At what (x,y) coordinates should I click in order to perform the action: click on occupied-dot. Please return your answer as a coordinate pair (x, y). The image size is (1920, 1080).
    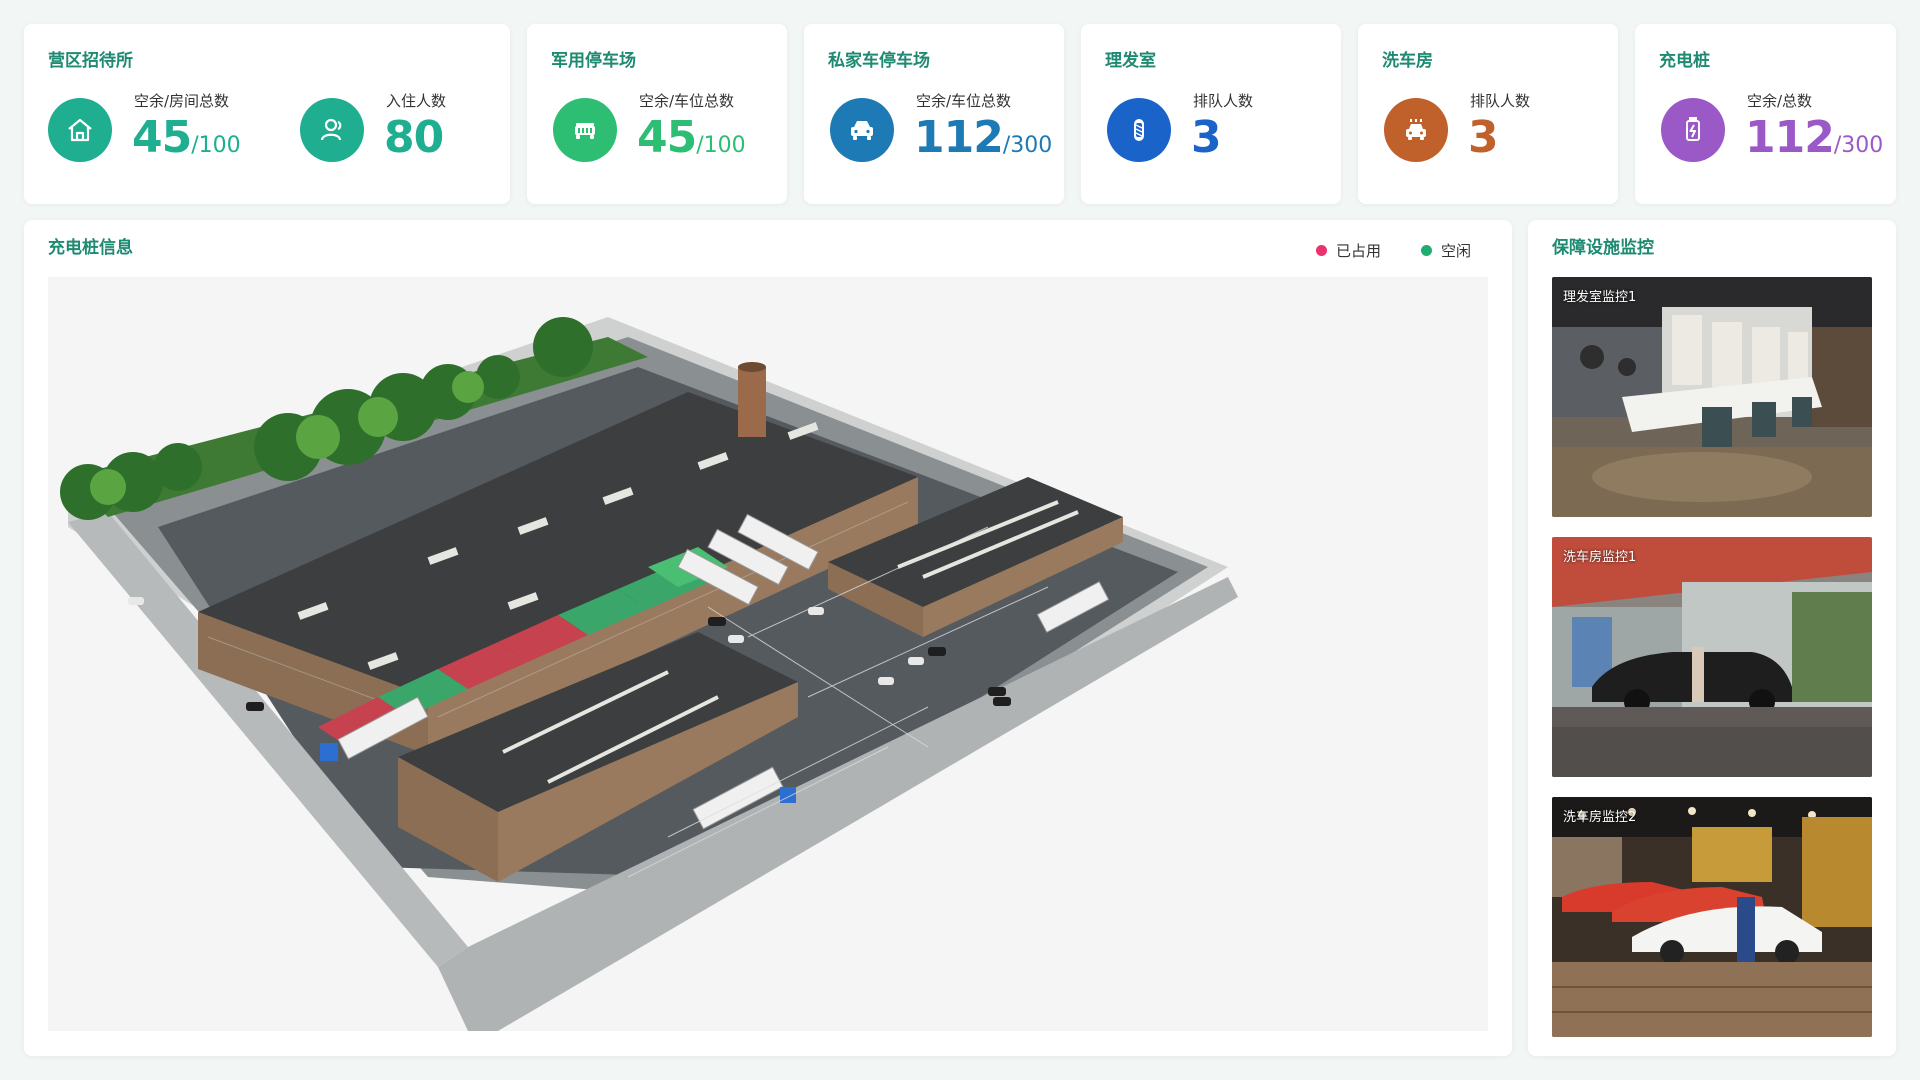
    Looking at the image, I should click on (1321, 250).